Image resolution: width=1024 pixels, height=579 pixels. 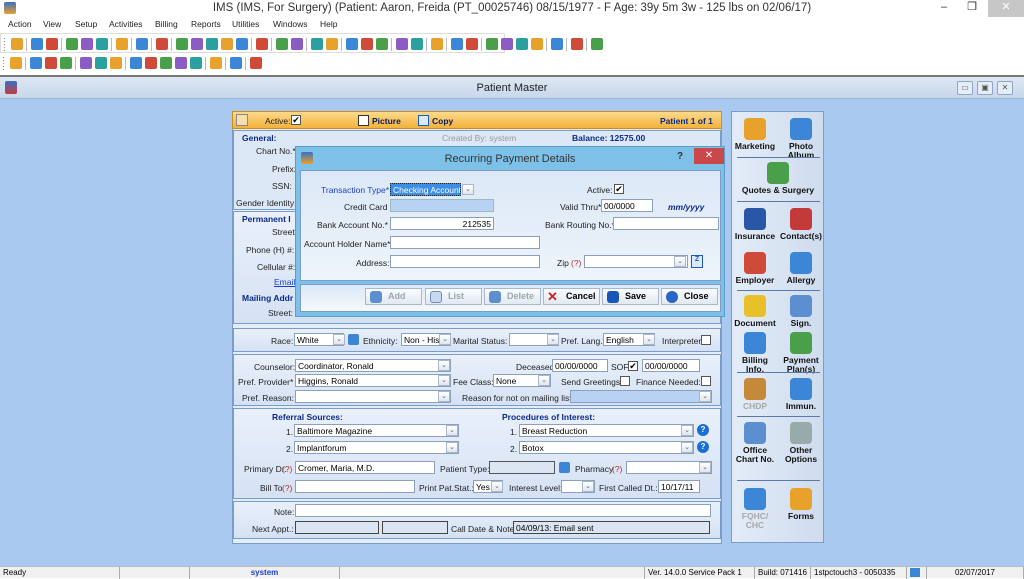 I want to click on copy-button: Copy, so click(x=442, y=121).